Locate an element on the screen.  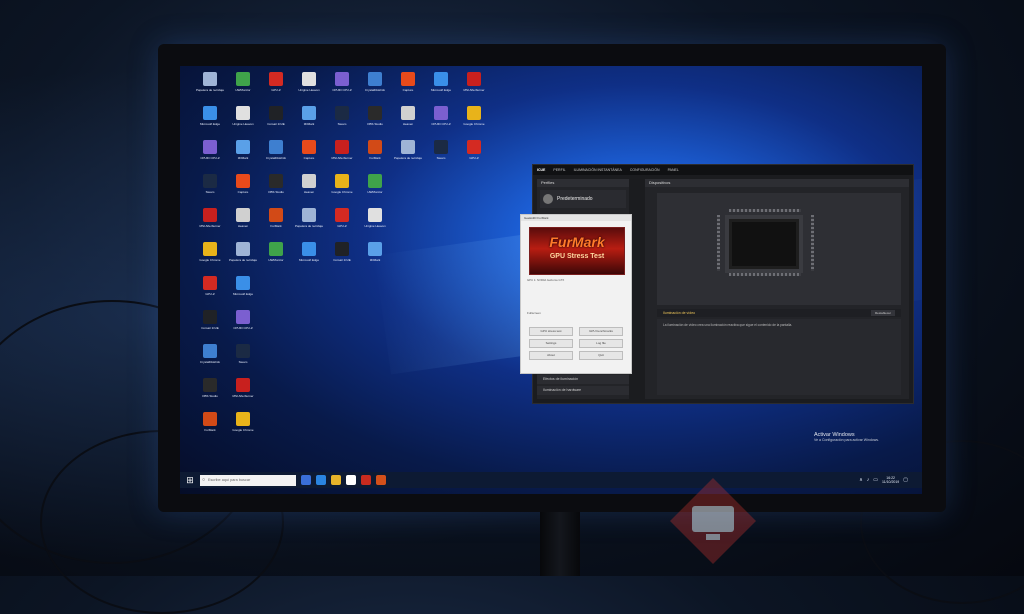
icue-tab: Configuración is located at coordinates (645, 170).